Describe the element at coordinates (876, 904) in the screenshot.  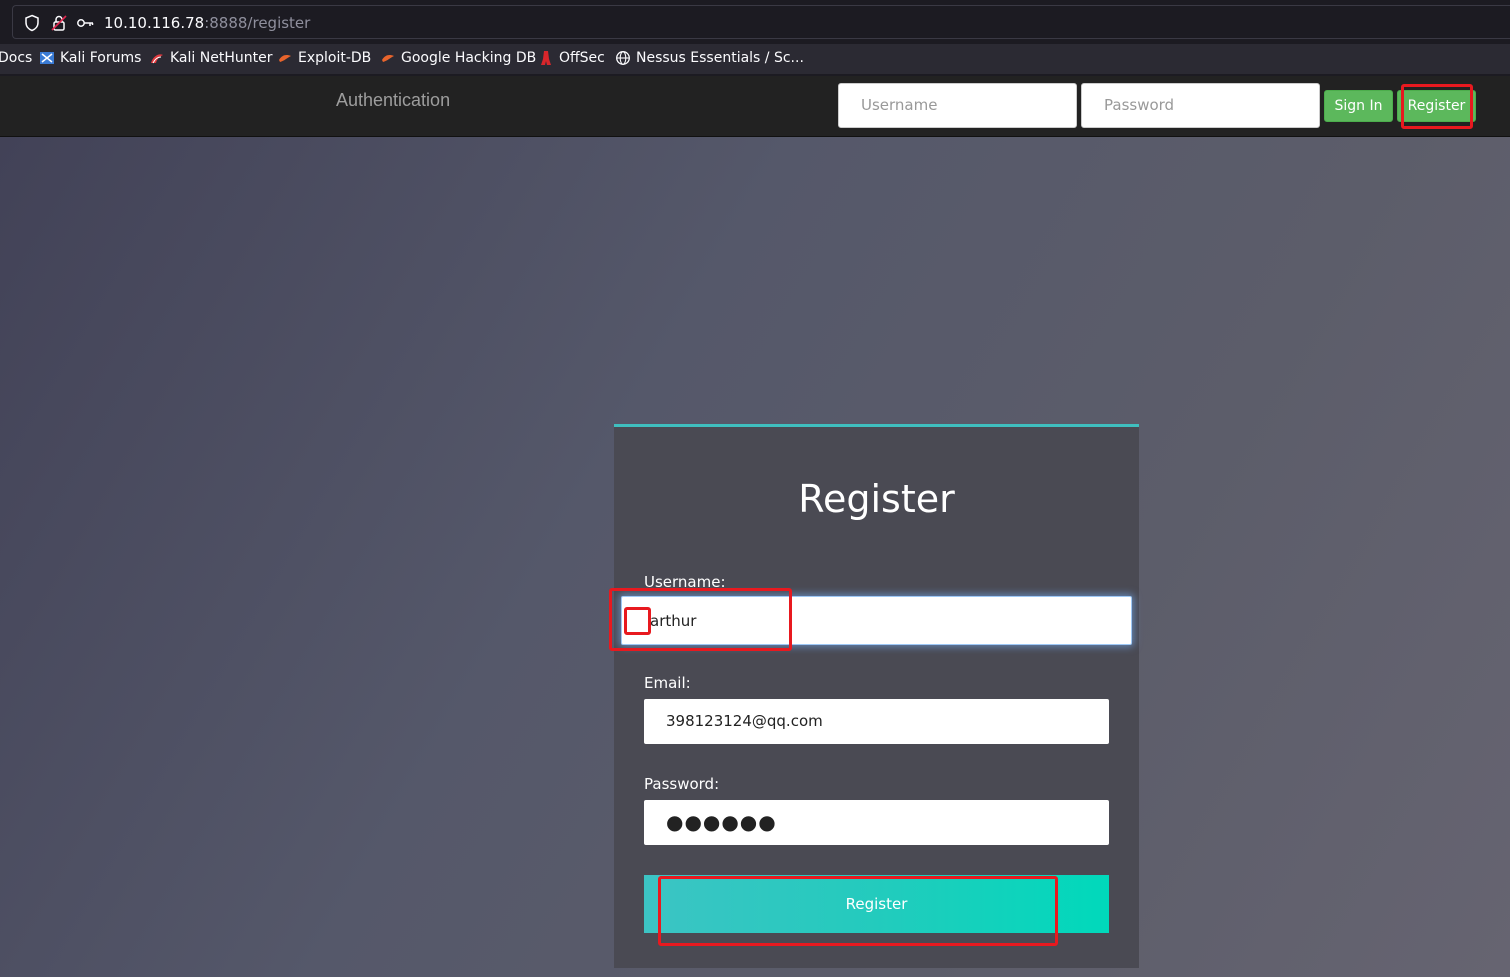
I see `register-submit-button: Register` at that location.